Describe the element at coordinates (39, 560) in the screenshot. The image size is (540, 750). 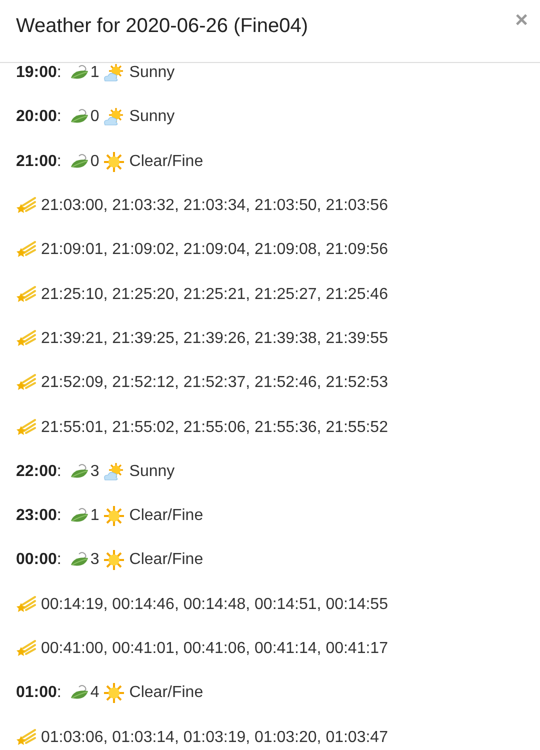
I see `hour-label: 00:00:` at that location.